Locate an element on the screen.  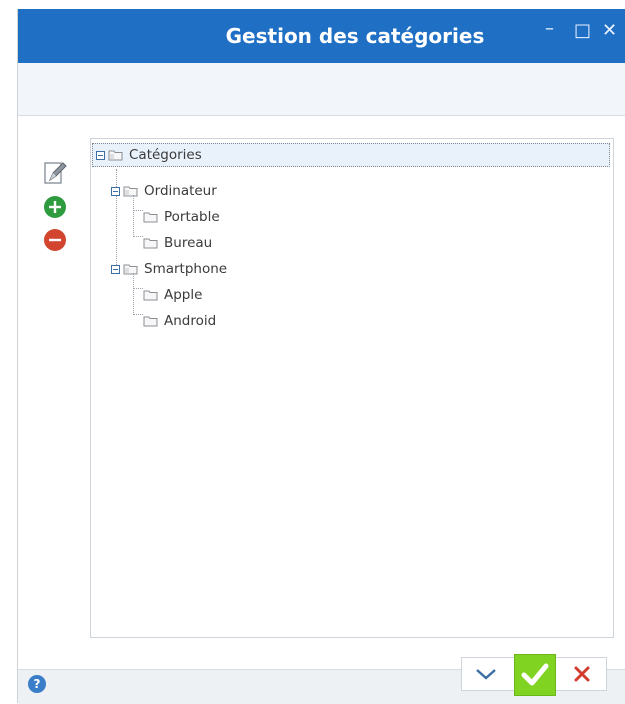
expand-button is located at coordinates (486, 674).